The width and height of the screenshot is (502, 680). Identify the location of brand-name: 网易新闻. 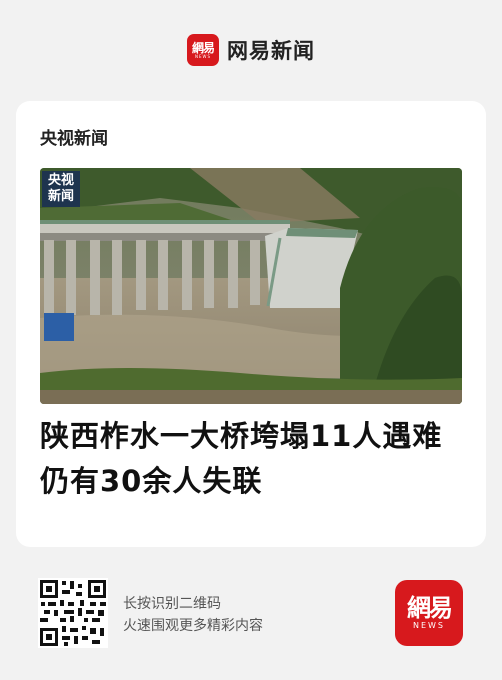
(271, 51).